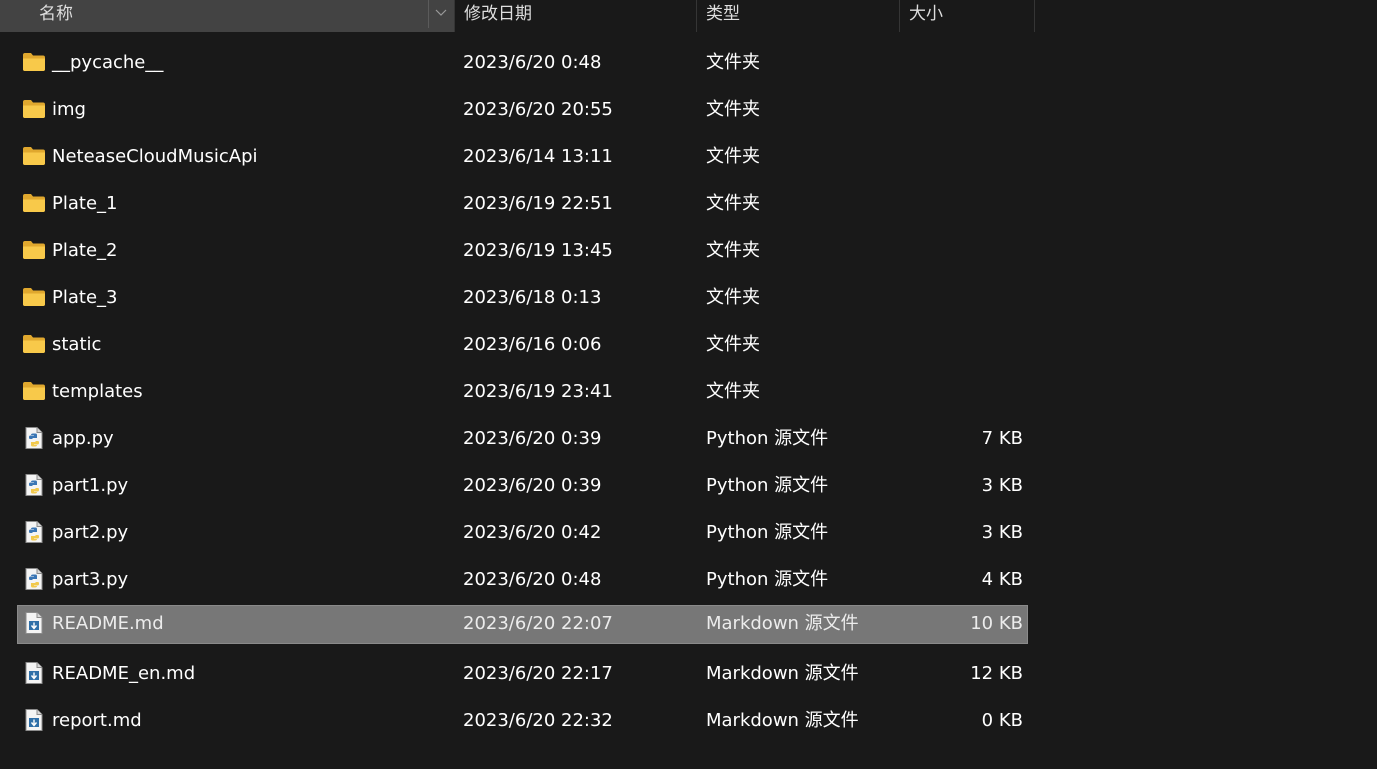  I want to click on file-row: img 2023/6/20 20:55 文件夹, so click(688, 109).